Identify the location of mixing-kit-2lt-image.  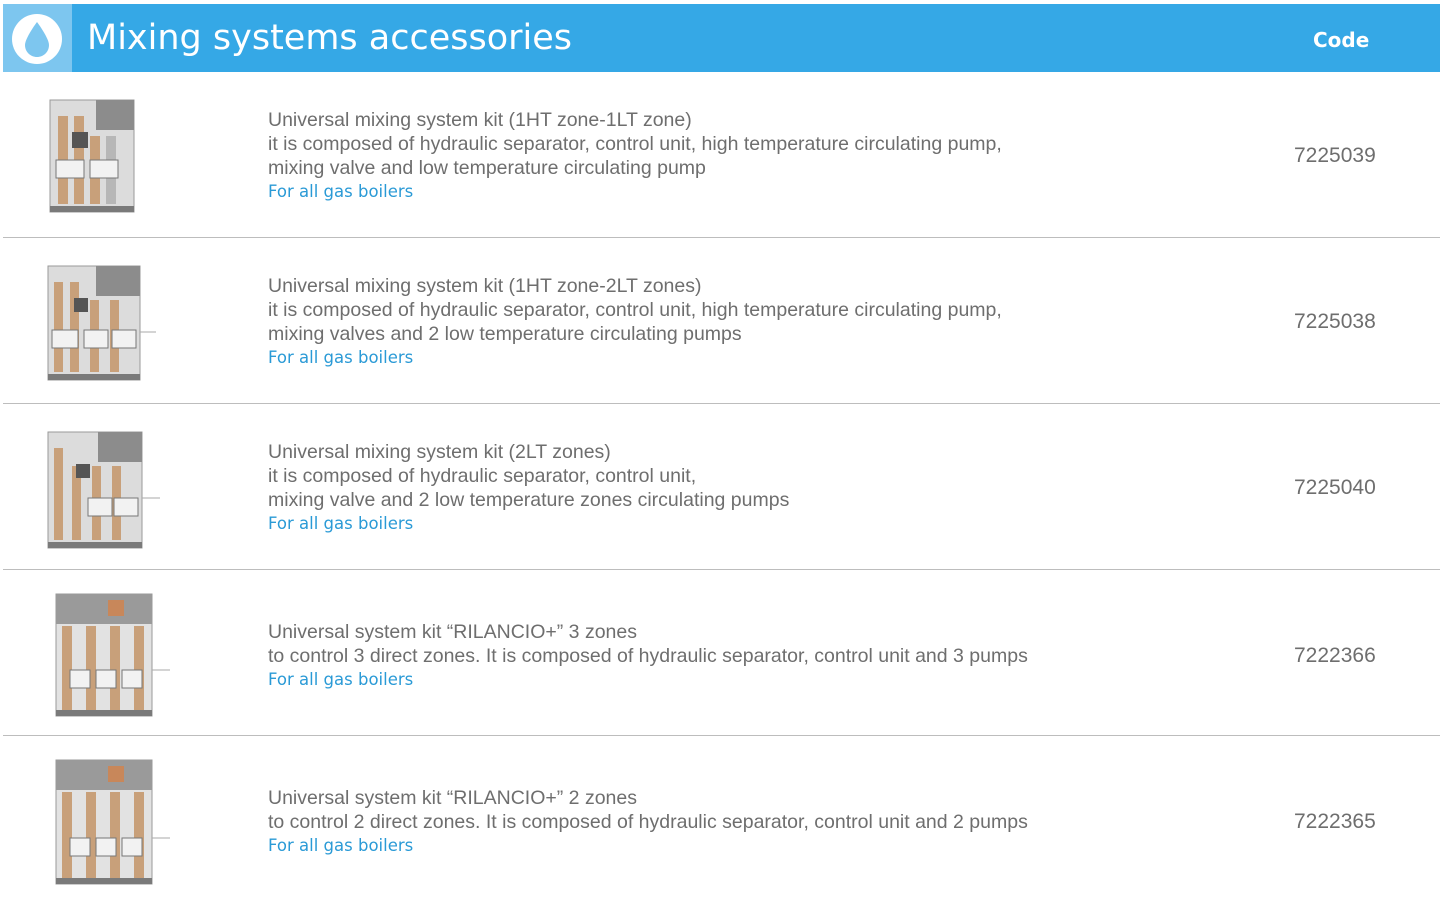
(103, 490).